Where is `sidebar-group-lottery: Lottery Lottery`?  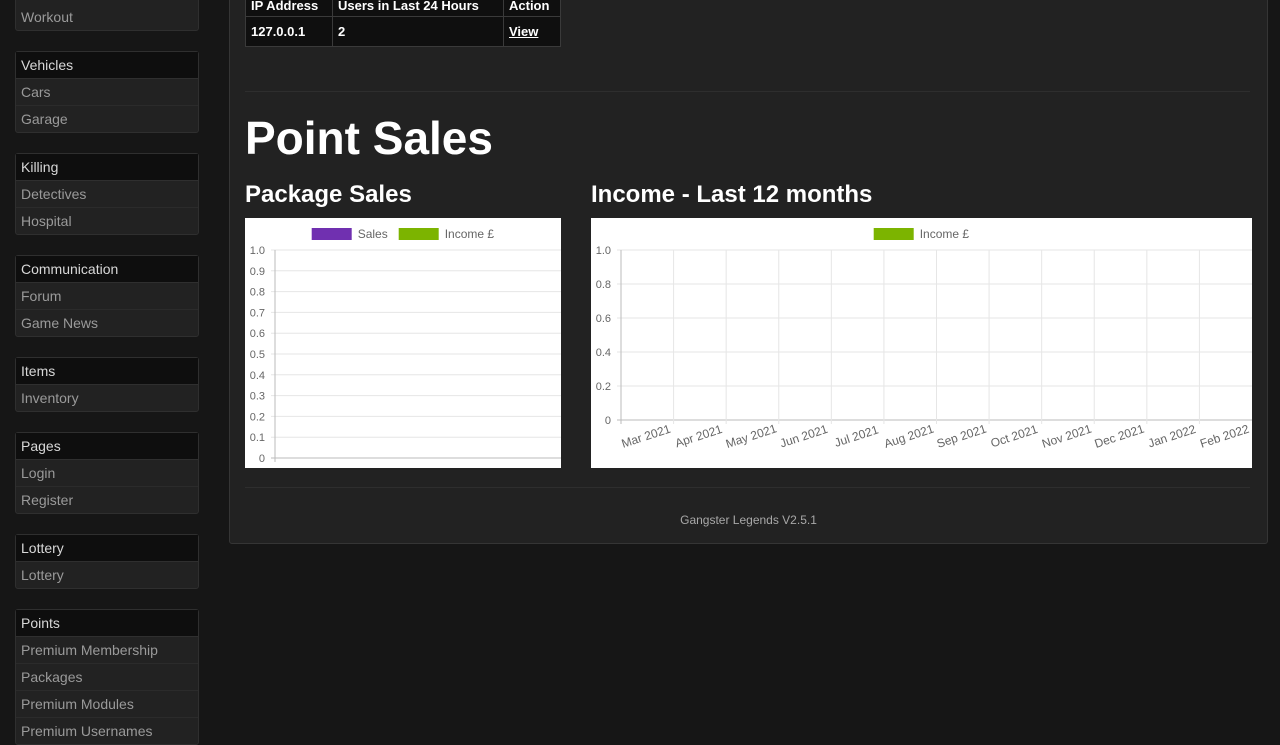
sidebar-group-lottery: Lottery Lottery is located at coordinates (107, 561).